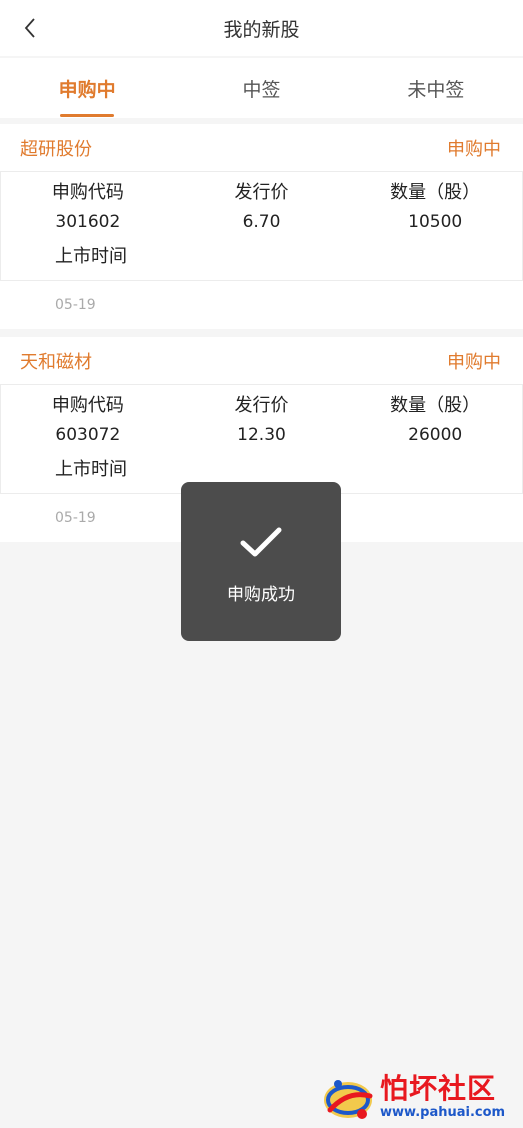 Image resolution: width=523 pixels, height=1128 pixels. What do you see at coordinates (88, 222) in the screenshot?
I see `code-value: 301602` at bounding box center [88, 222].